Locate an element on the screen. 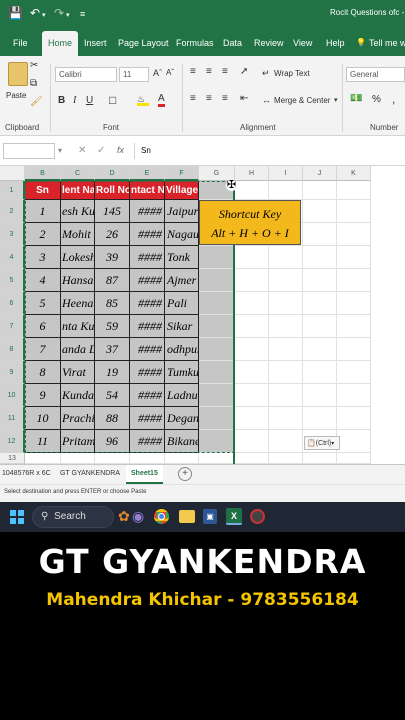  customize-toolbar-icon: ≡ is located at coordinates (82, 14).